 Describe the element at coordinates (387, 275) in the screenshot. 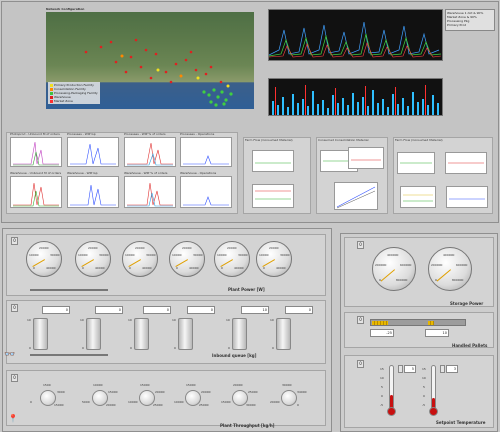

I see `gauge-needle` at that location.